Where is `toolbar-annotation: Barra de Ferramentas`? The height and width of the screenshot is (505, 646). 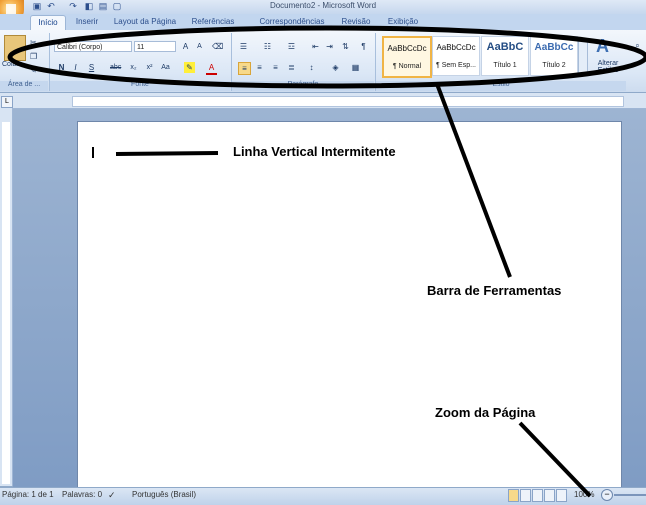
toolbar-annotation: Barra de Ferramentas is located at coordinates (494, 290).